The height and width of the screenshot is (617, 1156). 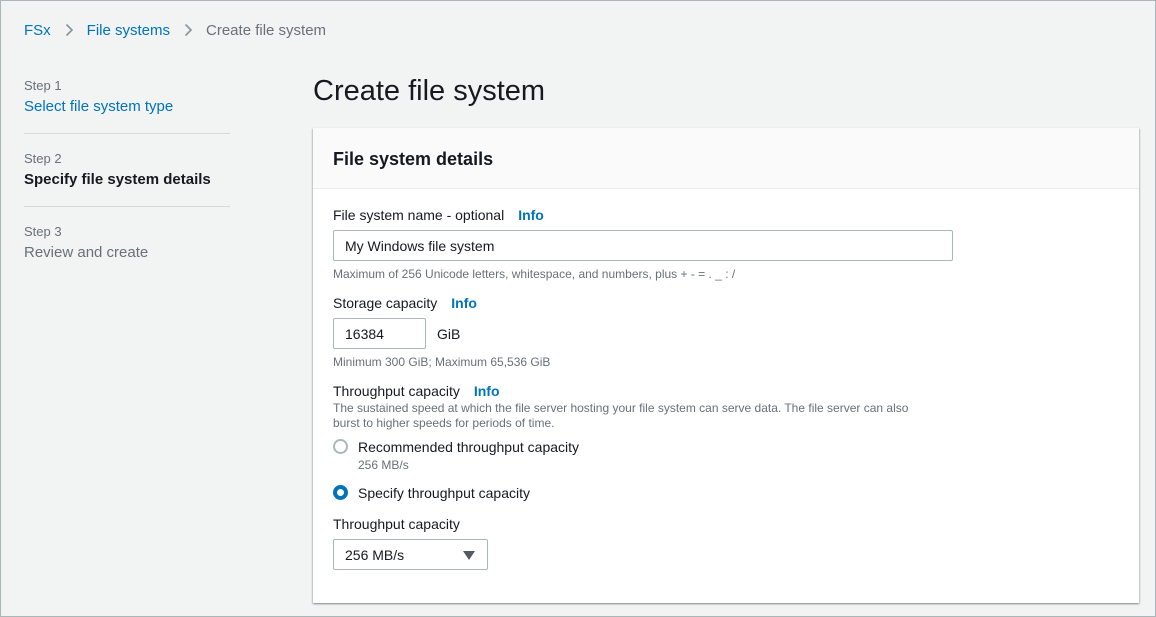 I want to click on throughput-info-link: Info, so click(x=487, y=391).